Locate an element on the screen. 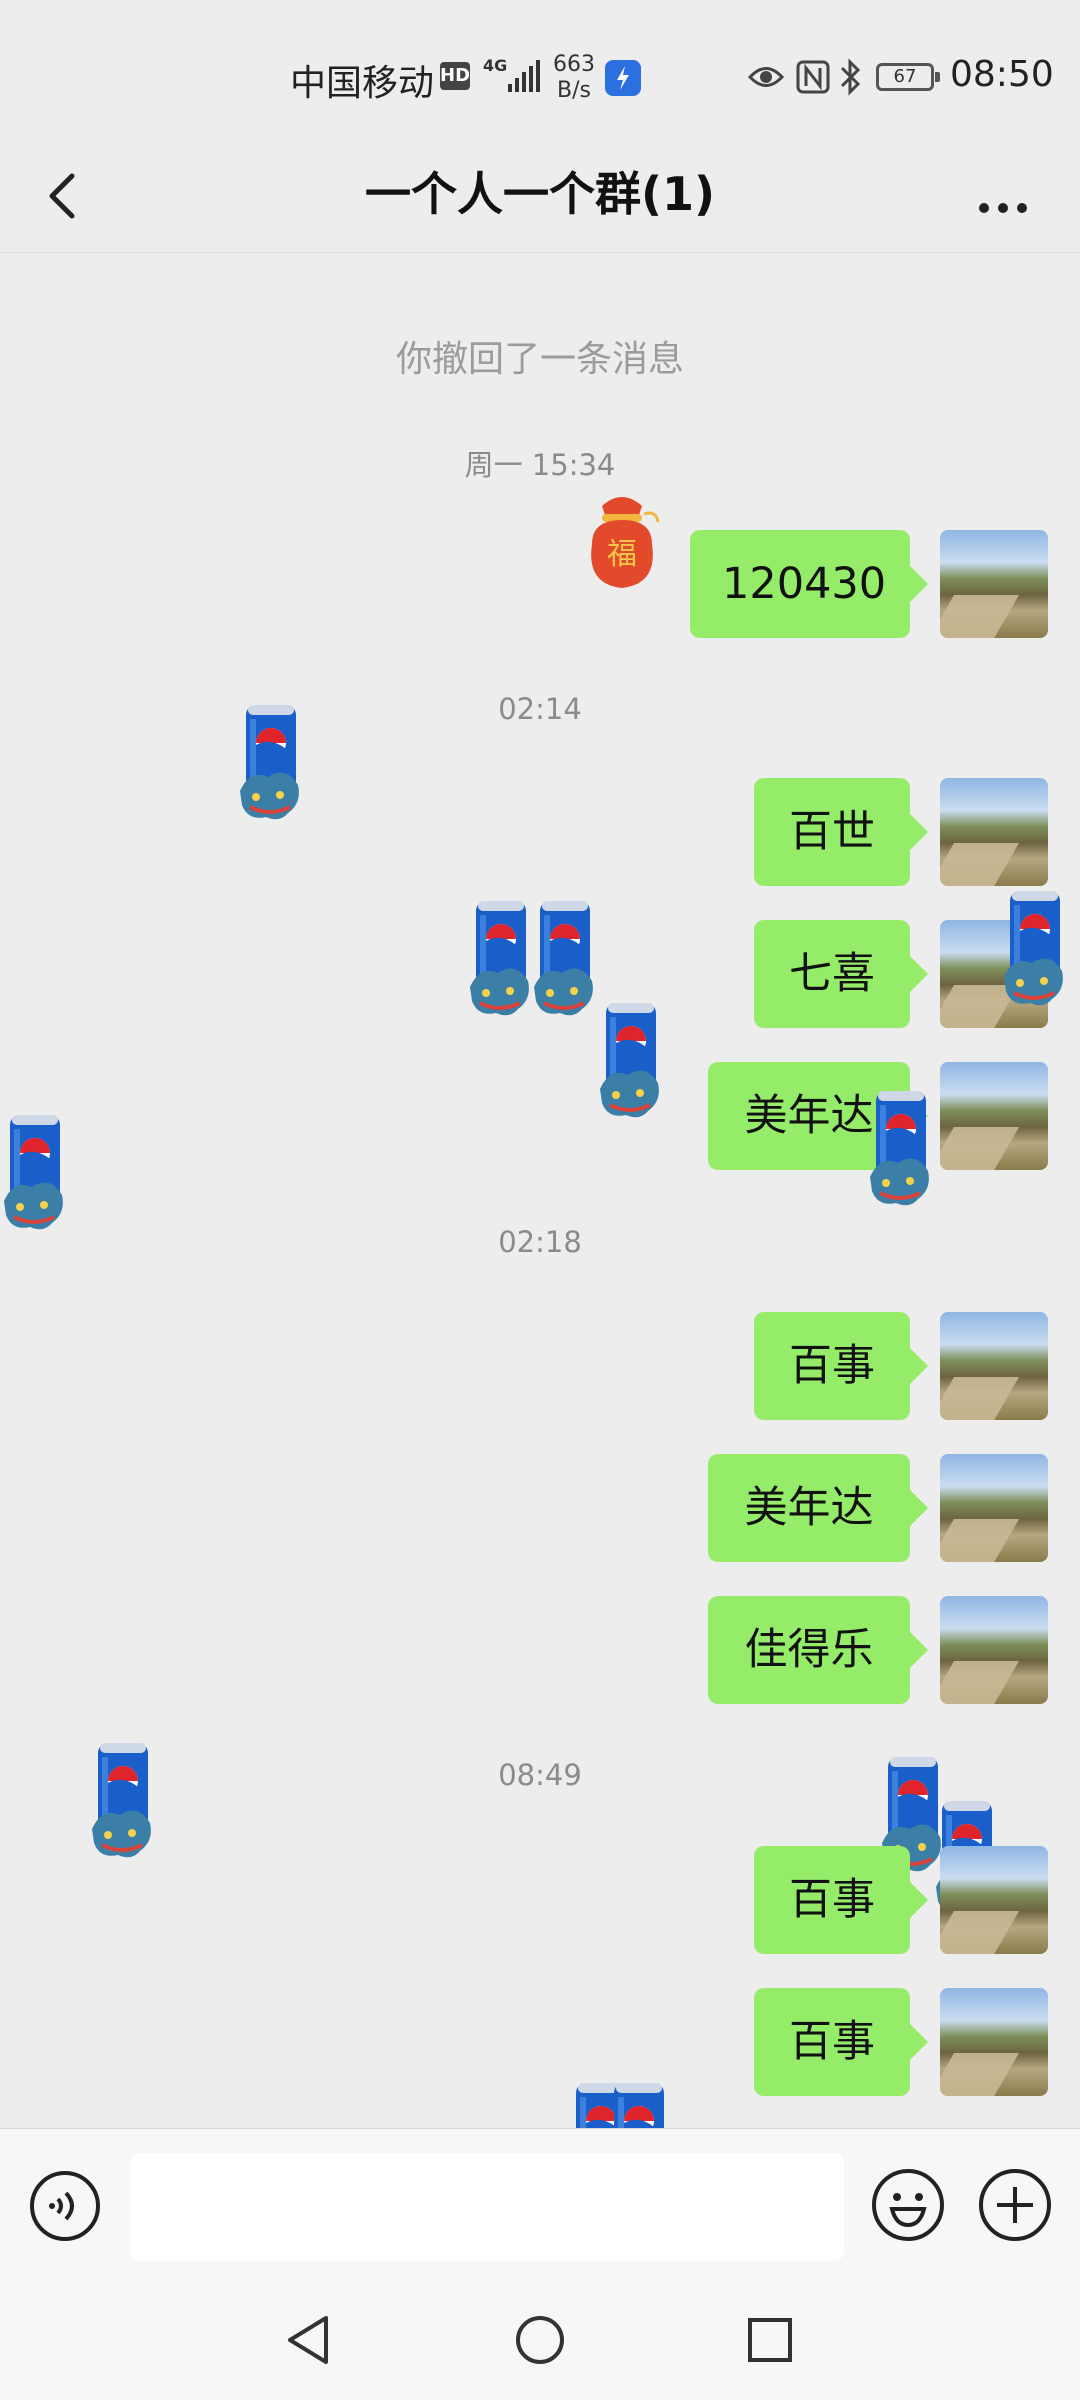  timestamp: 02:14 is located at coordinates (540, 709).